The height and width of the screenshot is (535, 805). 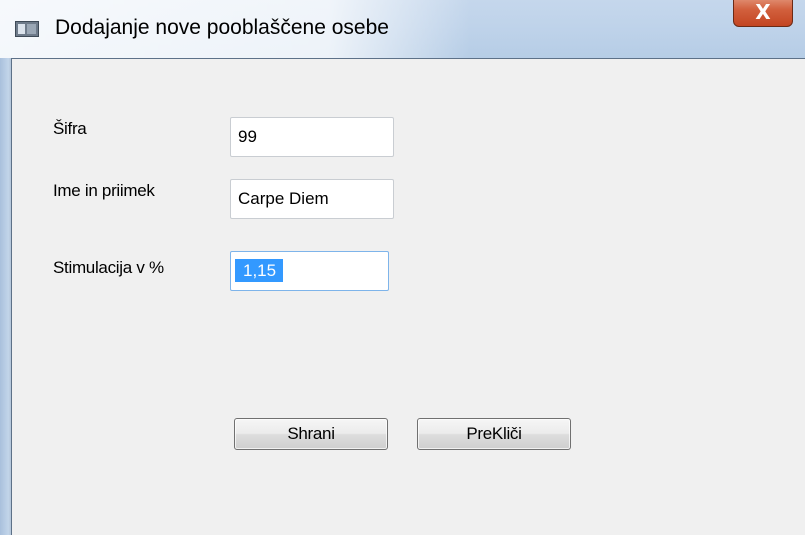 I want to click on stimulacija-label: Stimulacija v %, so click(x=108, y=267).